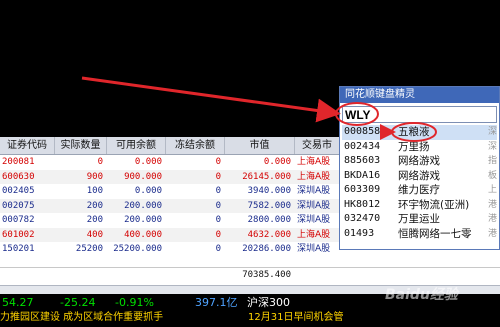  What do you see at coordinates (143, 176) in the screenshot?
I see `cell-avail: 900.000` at bounding box center [143, 176].